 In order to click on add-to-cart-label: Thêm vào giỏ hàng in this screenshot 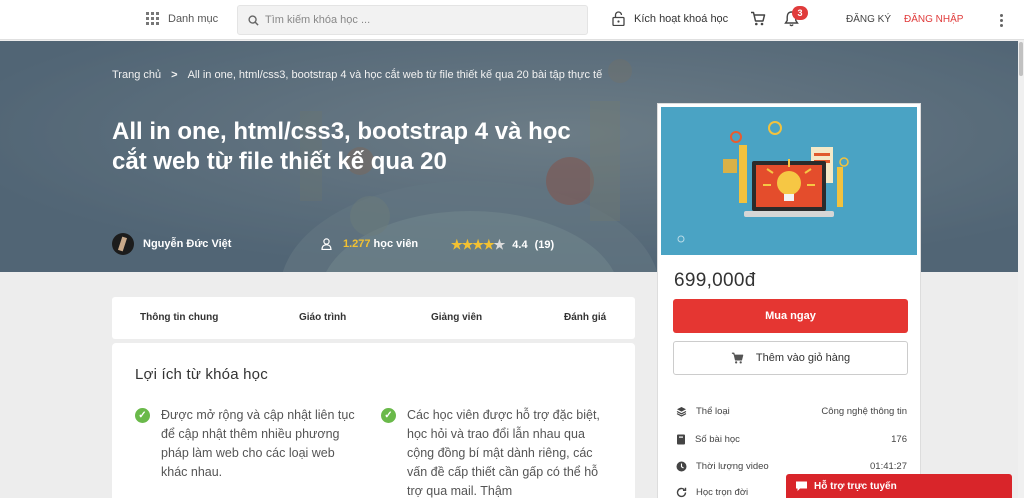, I will do `click(803, 358)`.